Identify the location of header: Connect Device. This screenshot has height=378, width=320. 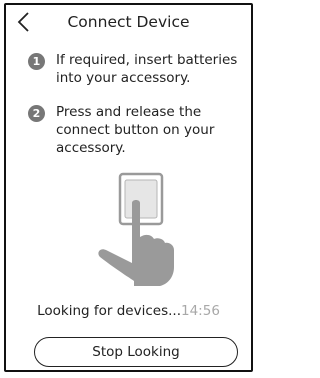
(128, 23).